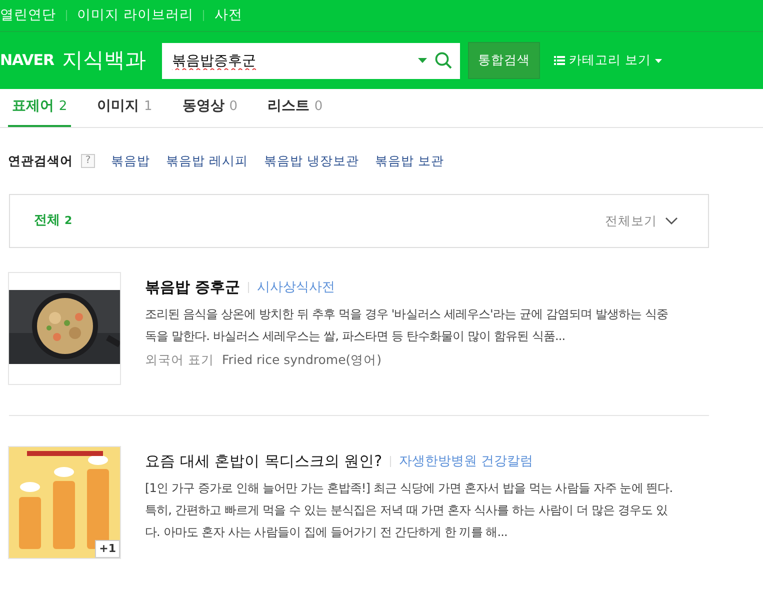 This screenshot has width=763, height=590. I want to click on view-all-button: 전체보기, so click(641, 221).